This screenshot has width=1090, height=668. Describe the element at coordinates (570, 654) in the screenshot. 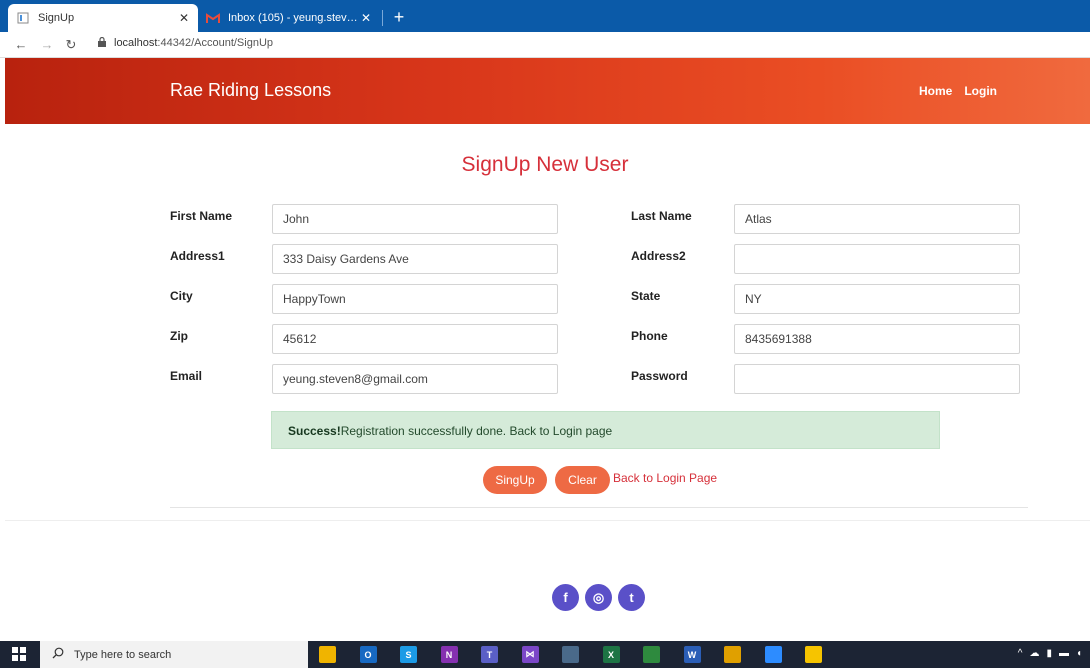

I see `app-icon` at that location.